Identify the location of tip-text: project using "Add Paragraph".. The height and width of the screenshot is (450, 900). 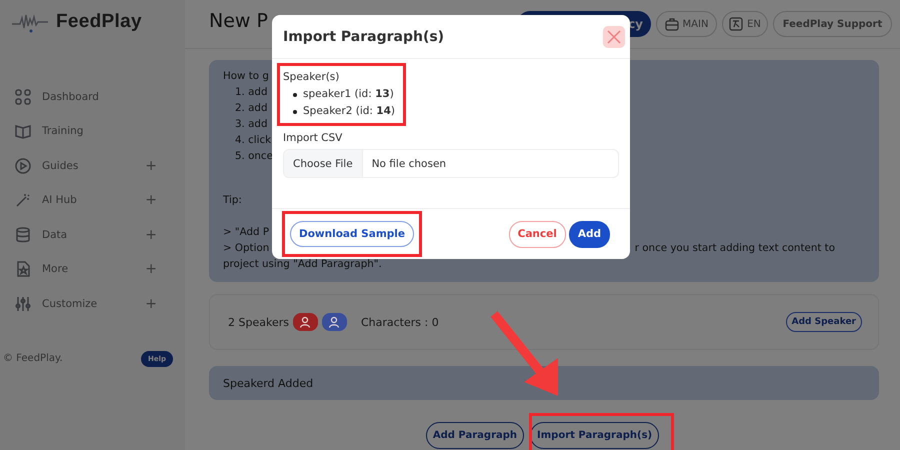
(302, 264).